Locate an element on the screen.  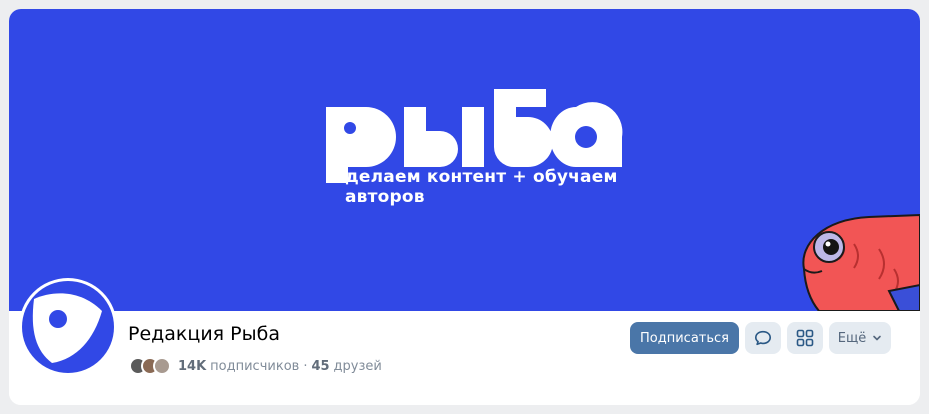
cover-tagline: делаем контент + обучаем авторов is located at coordinates (481, 187).